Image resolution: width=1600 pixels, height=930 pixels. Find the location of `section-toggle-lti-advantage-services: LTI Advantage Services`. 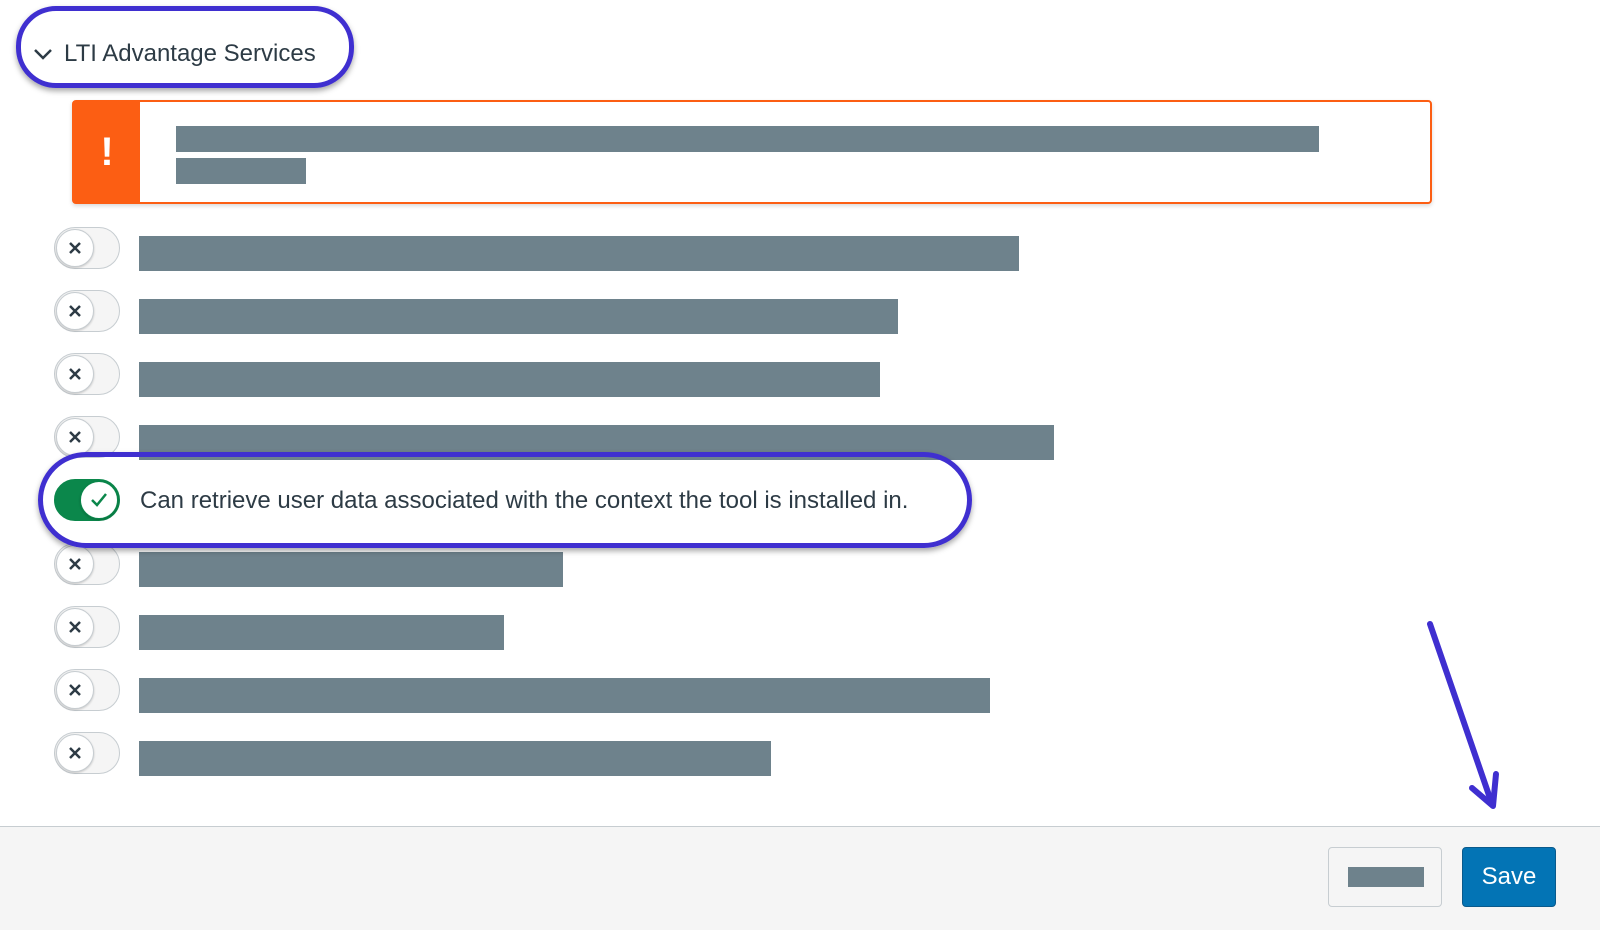

section-toggle-lti-advantage-services: LTI Advantage Services is located at coordinates (174, 54).